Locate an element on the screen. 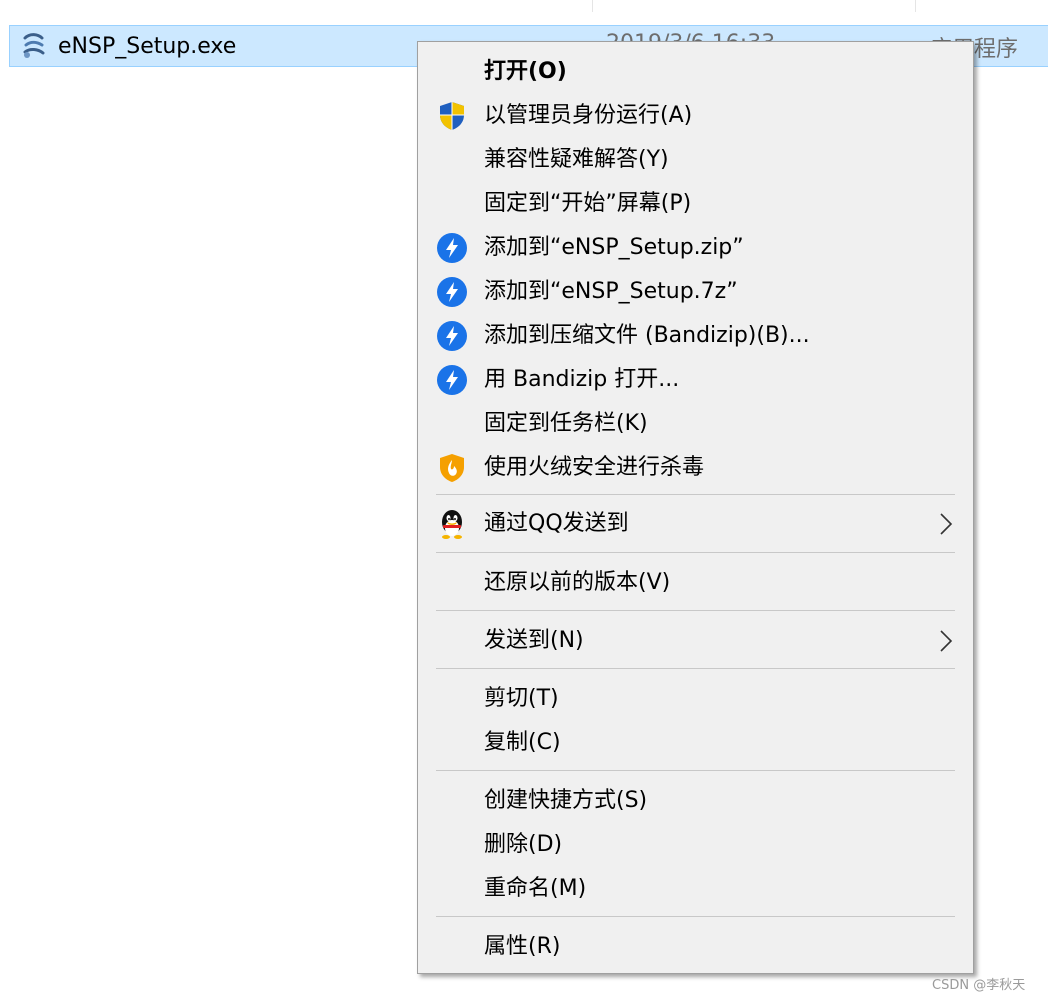  menu-item-label: 创建快捷方式(S) is located at coordinates (566, 800).